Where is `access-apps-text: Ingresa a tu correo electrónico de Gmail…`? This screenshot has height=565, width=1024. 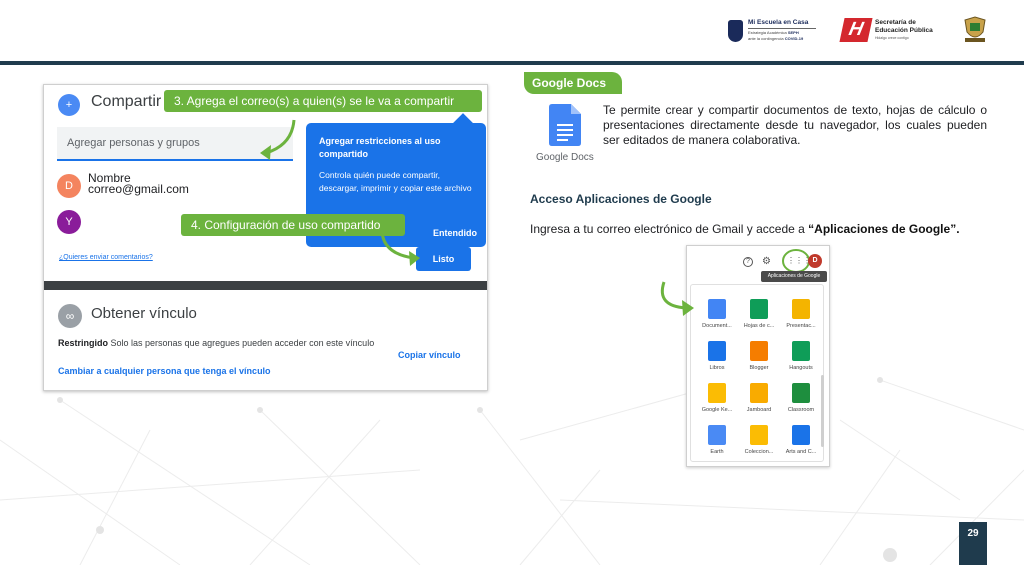
access-apps-text: Ingresa a tu correo electrónico de Gmail… is located at coordinates (745, 229).